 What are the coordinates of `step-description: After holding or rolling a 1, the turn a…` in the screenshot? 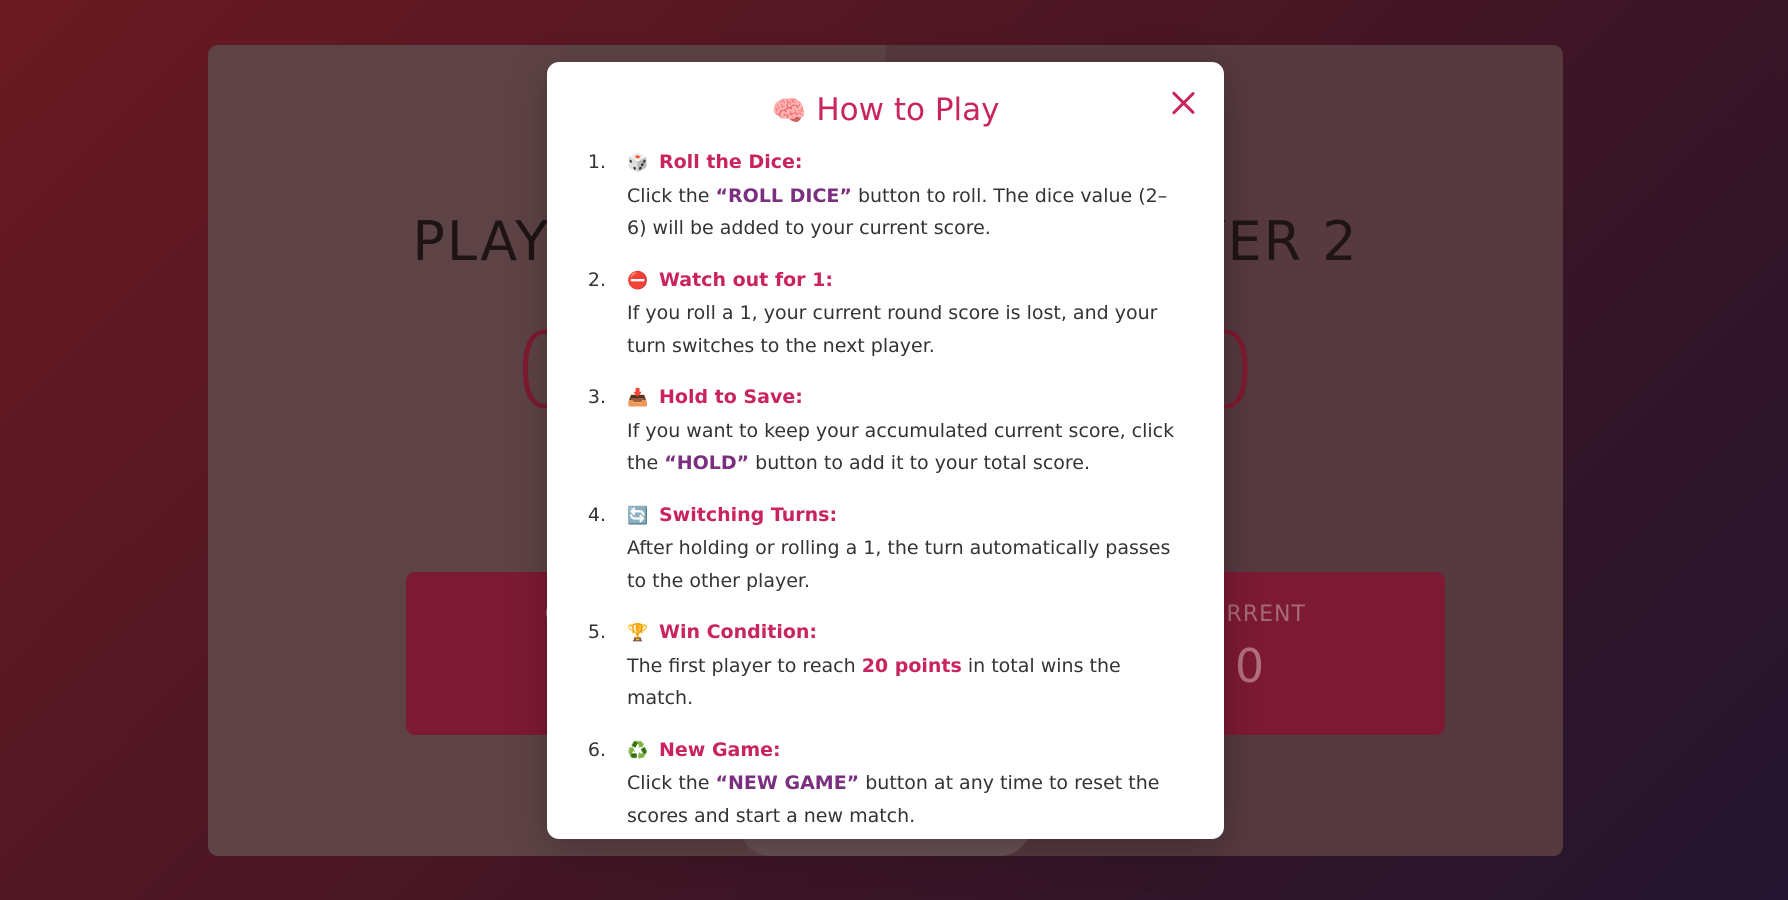 It's located at (899, 564).